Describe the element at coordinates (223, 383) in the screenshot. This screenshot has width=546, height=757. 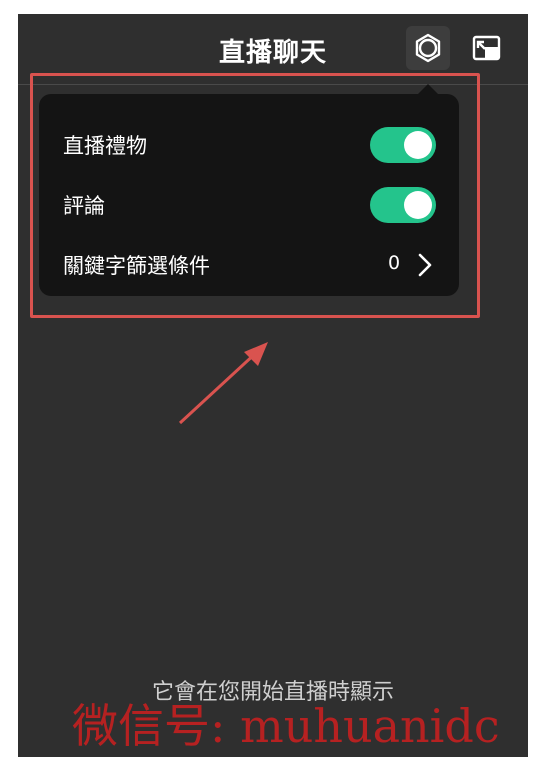
I see `annotation-arrow-icon` at that location.